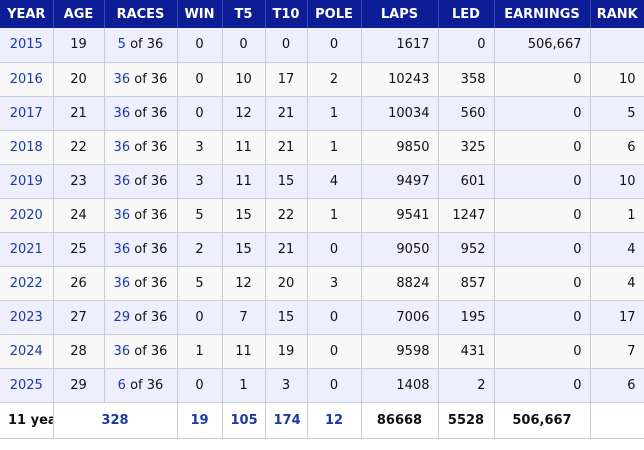 This screenshot has height=450, width=644. I want to click on cell-races: 6 of 36, so click(141, 385).